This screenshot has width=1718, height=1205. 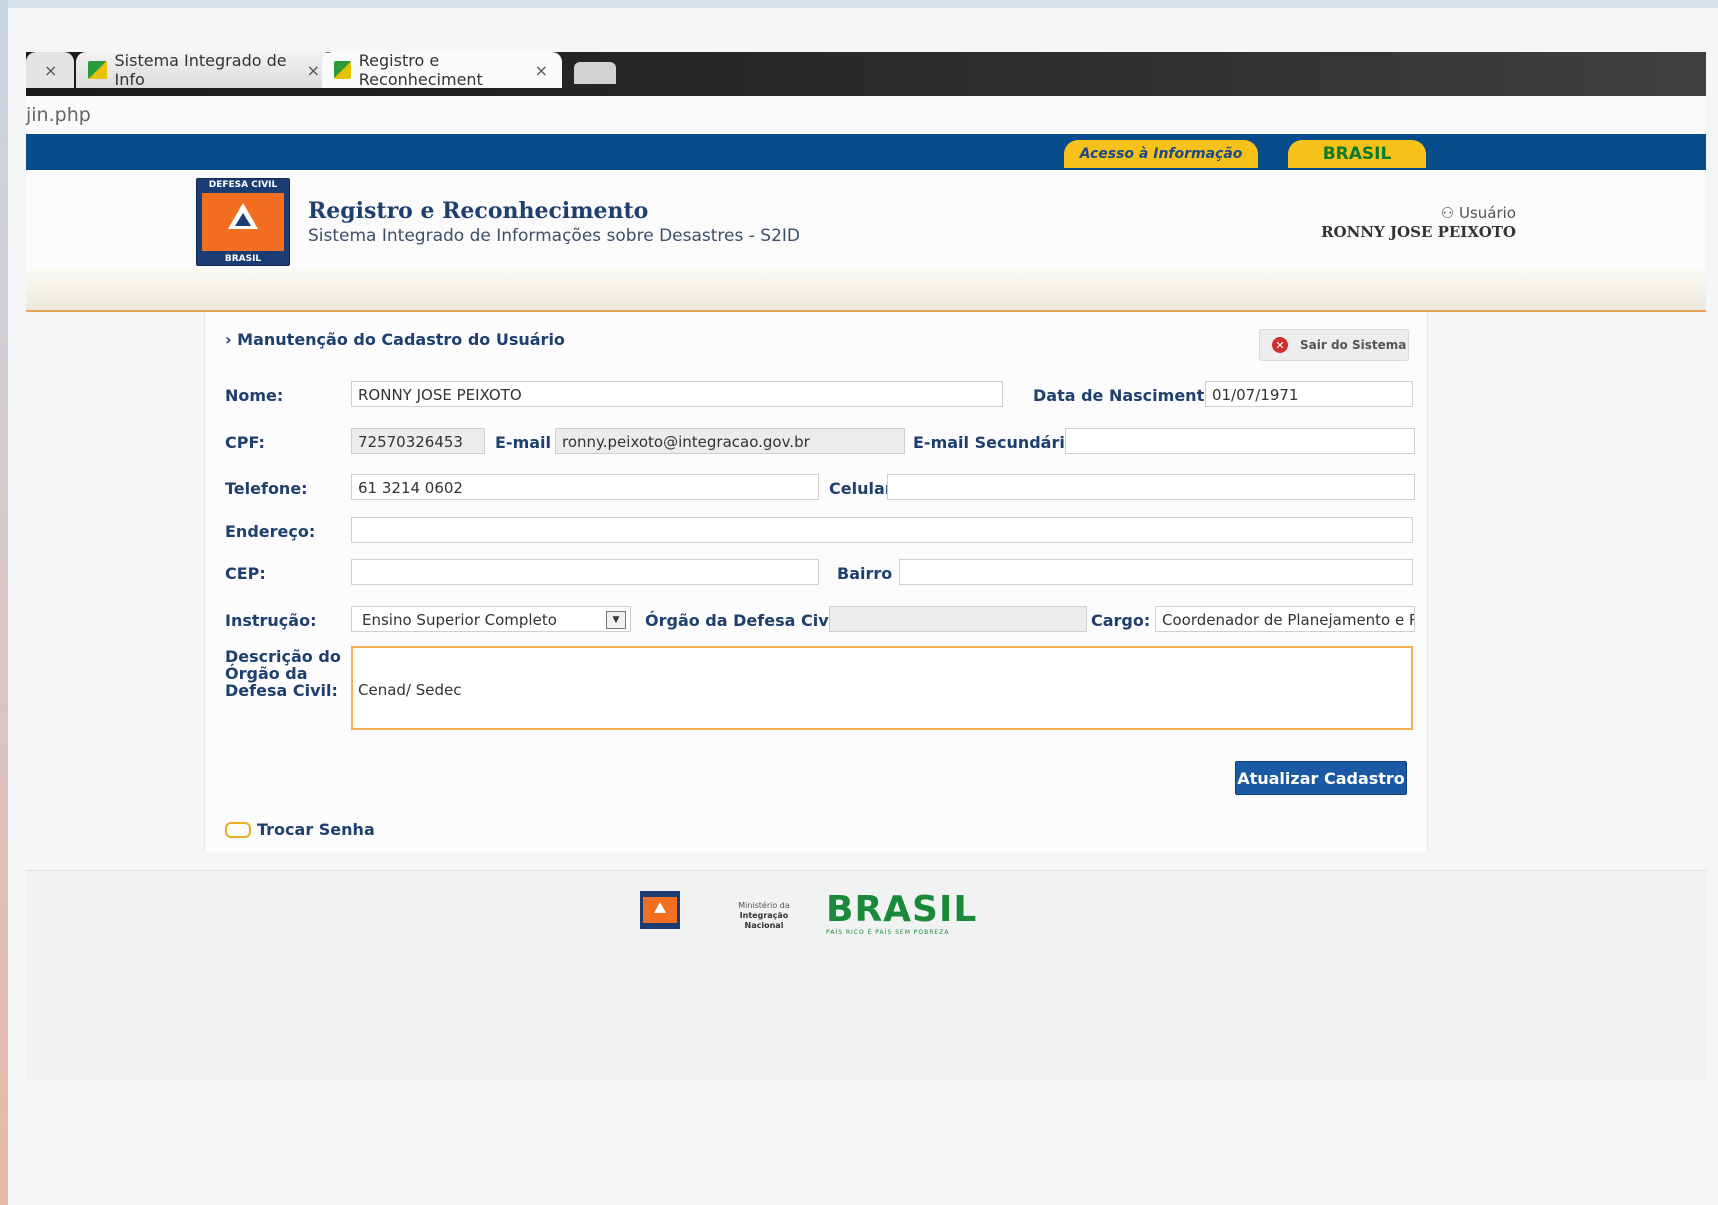 What do you see at coordinates (595, 73) in the screenshot?
I see `new-tab-button` at bounding box center [595, 73].